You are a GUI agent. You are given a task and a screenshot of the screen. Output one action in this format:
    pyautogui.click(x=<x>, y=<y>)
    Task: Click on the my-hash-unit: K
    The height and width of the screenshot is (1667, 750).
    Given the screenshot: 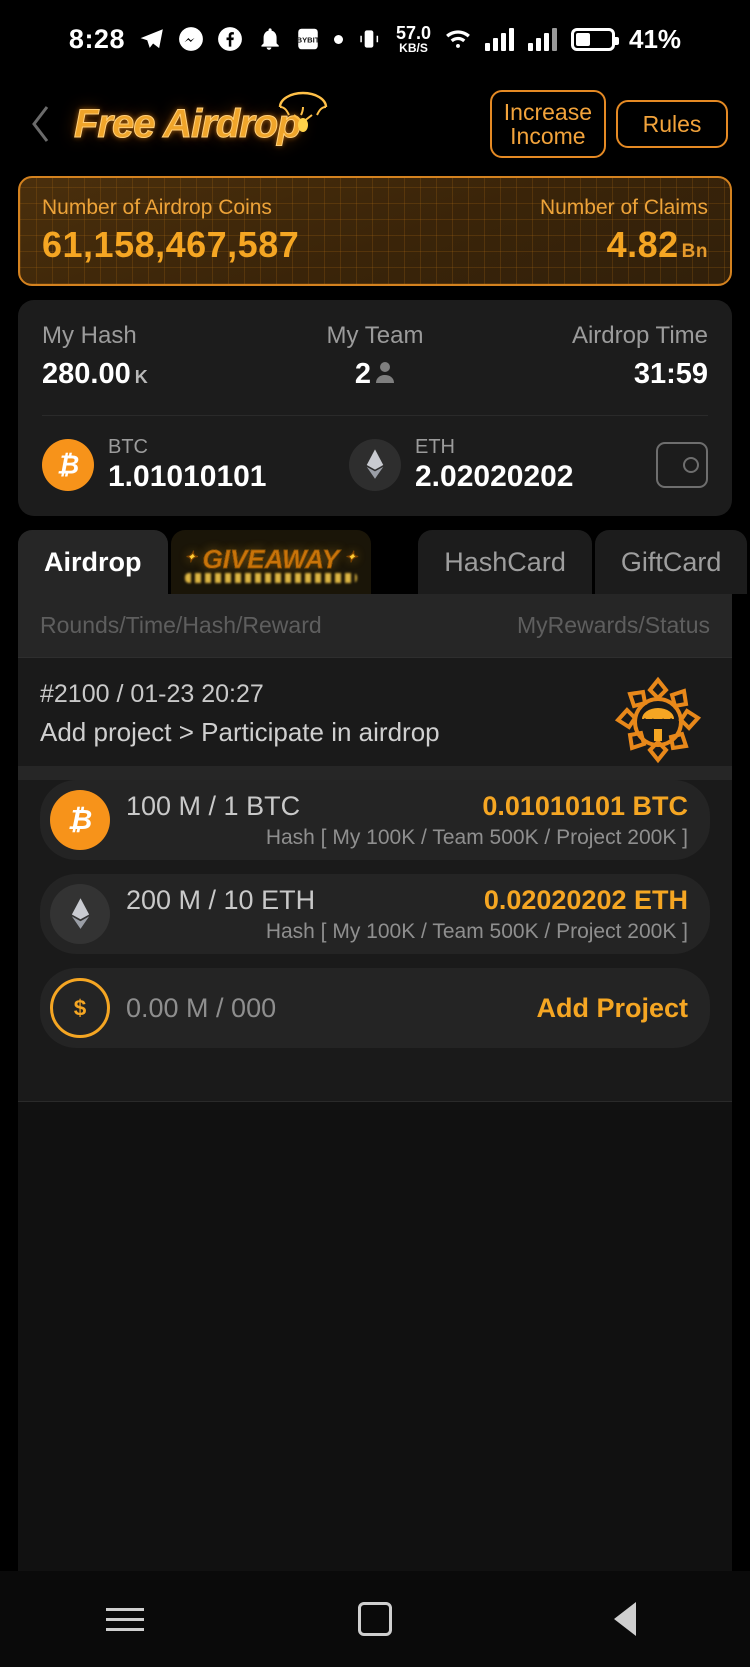 What is the action you would take?
    pyautogui.click(x=141, y=377)
    